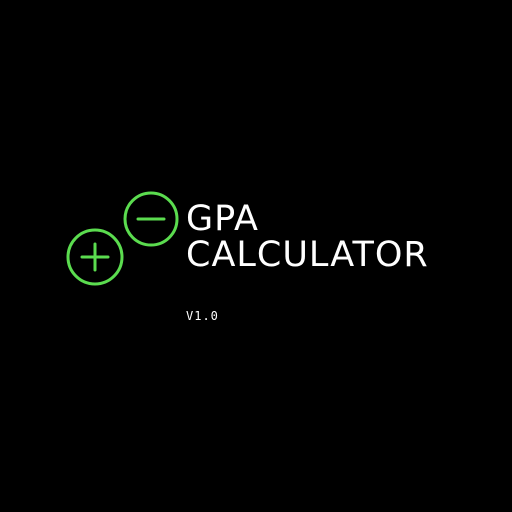 The width and height of the screenshot is (512, 512). I want to click on app-logo, so click(122, 238).